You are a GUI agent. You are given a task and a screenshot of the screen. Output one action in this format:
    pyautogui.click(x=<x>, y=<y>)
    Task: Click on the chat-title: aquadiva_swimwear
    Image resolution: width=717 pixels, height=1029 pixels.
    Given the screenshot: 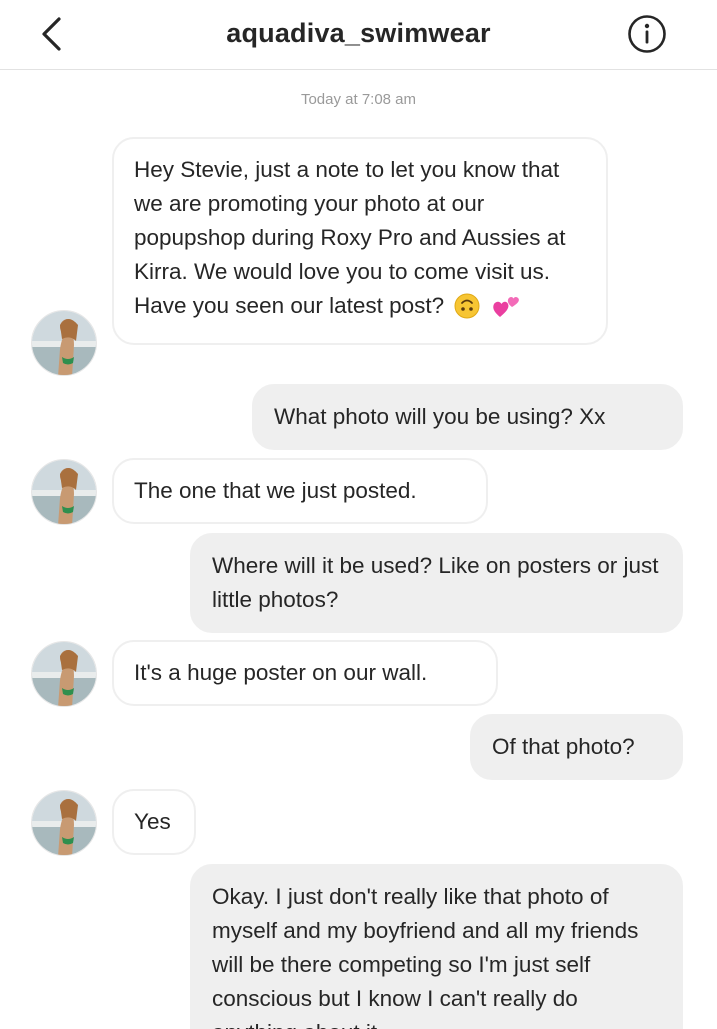 What is the action you would take?
    pyautogui.click(x=358, y=33)
    